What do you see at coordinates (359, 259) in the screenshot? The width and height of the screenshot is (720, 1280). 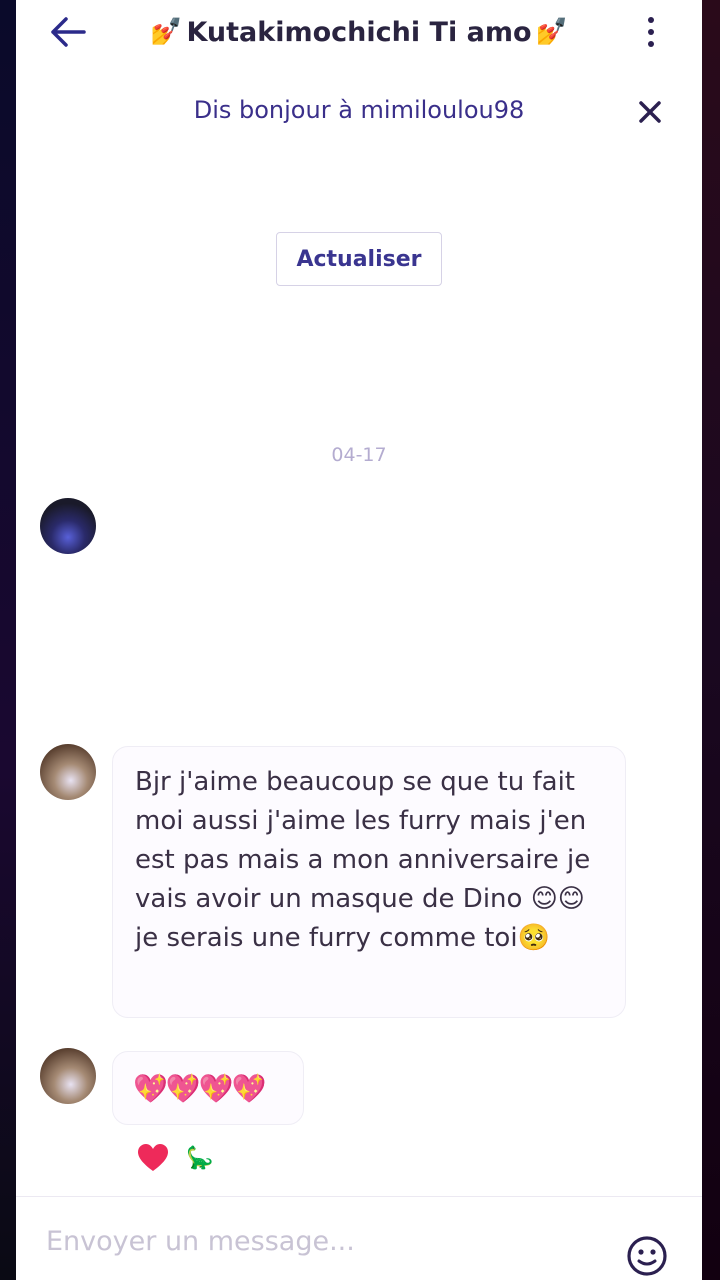 I see `refresh-button: Actualiser` at bounding box center [359, 259].